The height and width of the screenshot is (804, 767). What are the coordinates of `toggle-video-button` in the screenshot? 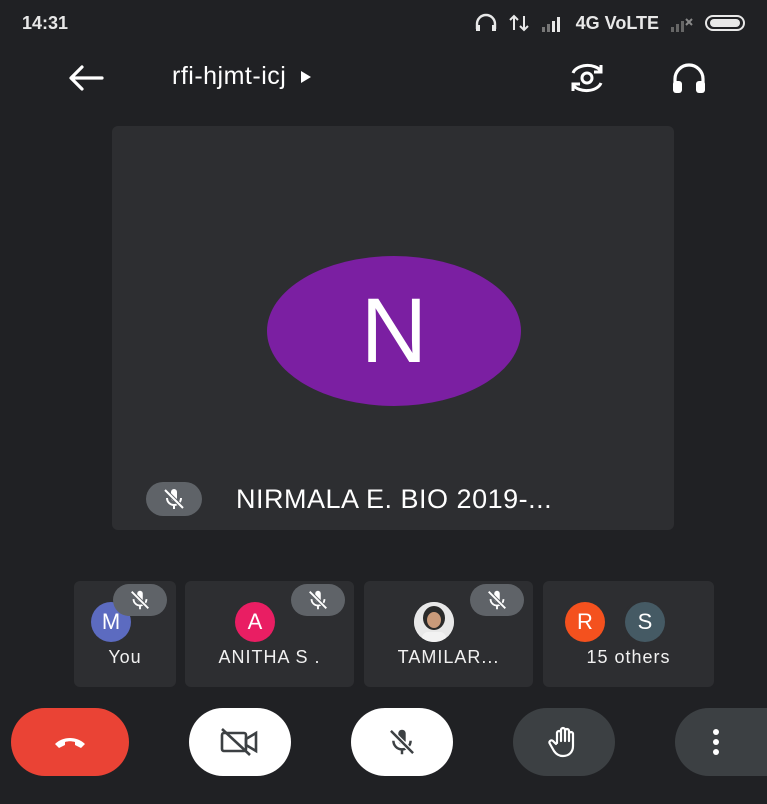 It's located at (240, 742).